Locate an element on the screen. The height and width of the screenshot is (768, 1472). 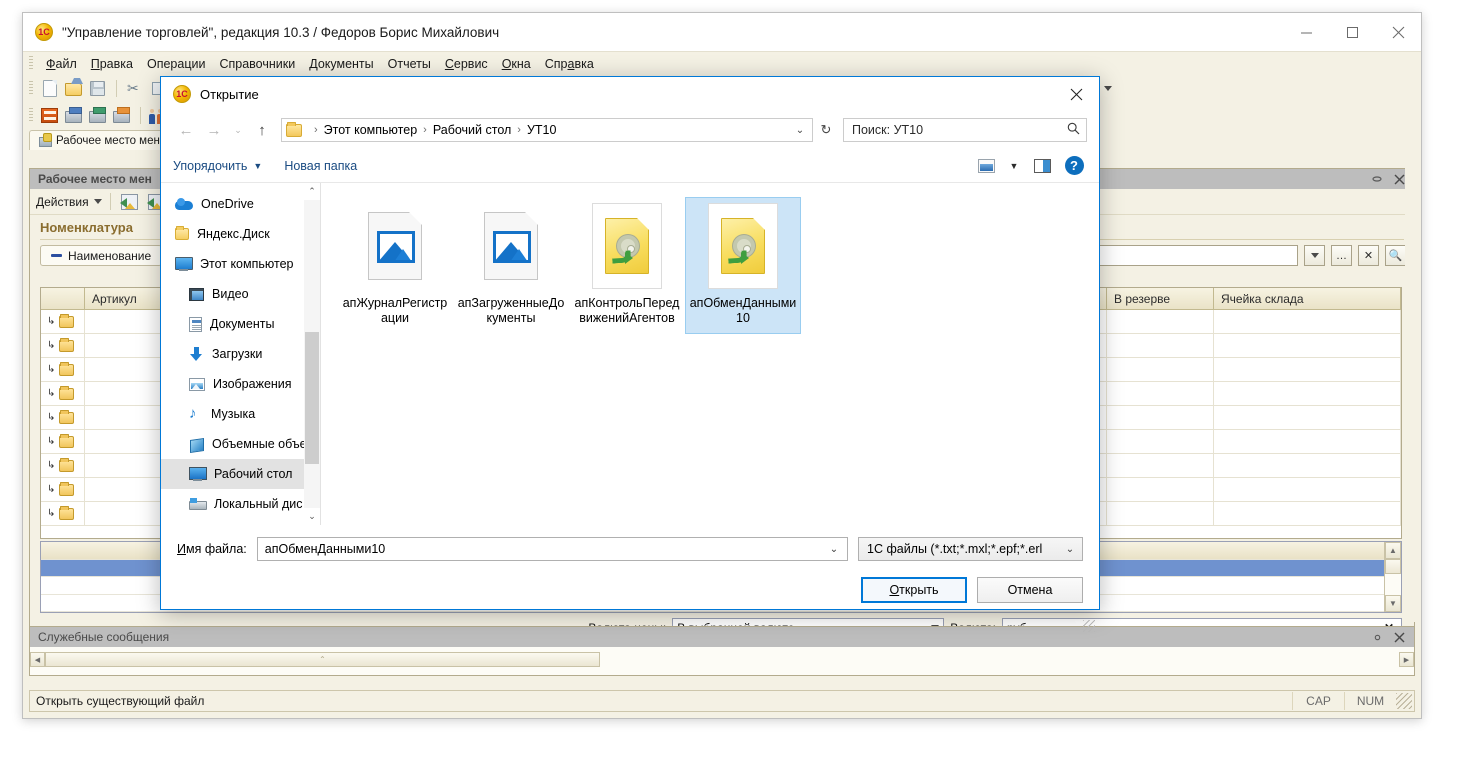
grid-header-cell: В резерве is located at coordinates (1160, 299).